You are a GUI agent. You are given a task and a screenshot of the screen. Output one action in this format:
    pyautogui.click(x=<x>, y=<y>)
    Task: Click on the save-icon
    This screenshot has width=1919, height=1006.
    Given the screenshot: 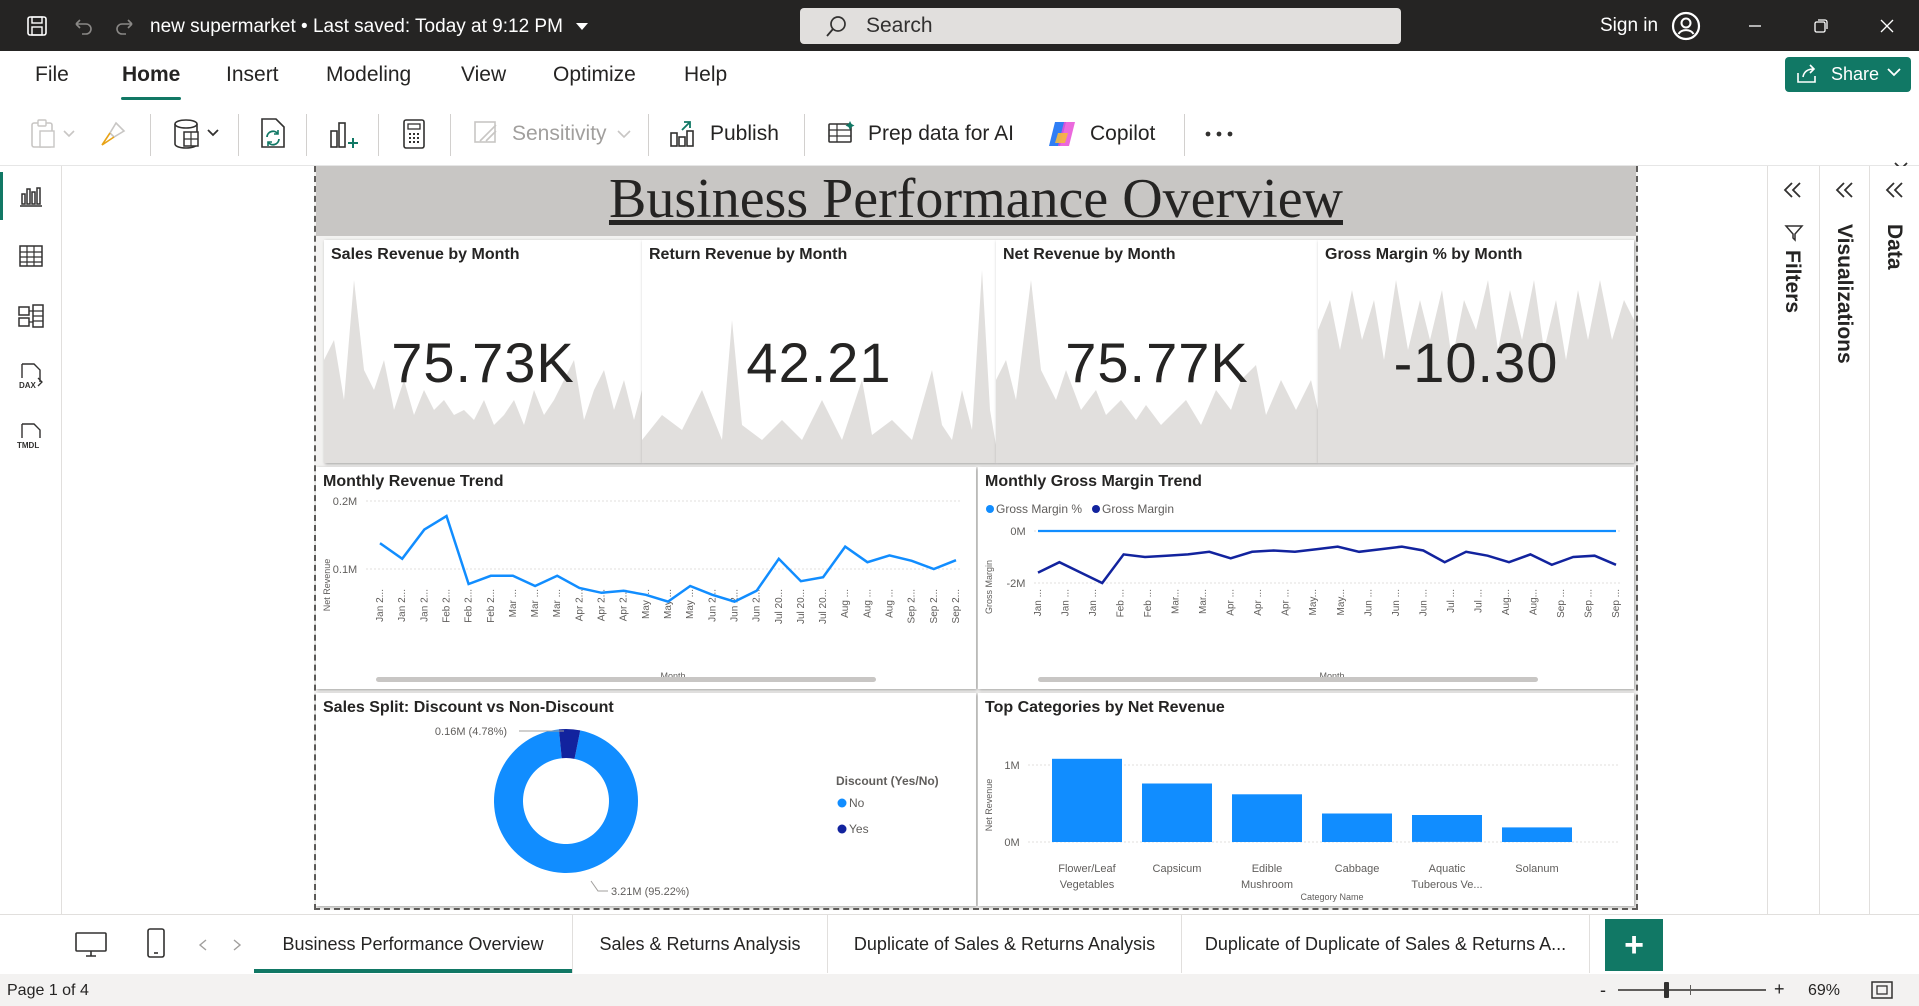 What is the action you would take?
    pyautogui.click(x=37, y=25)
    